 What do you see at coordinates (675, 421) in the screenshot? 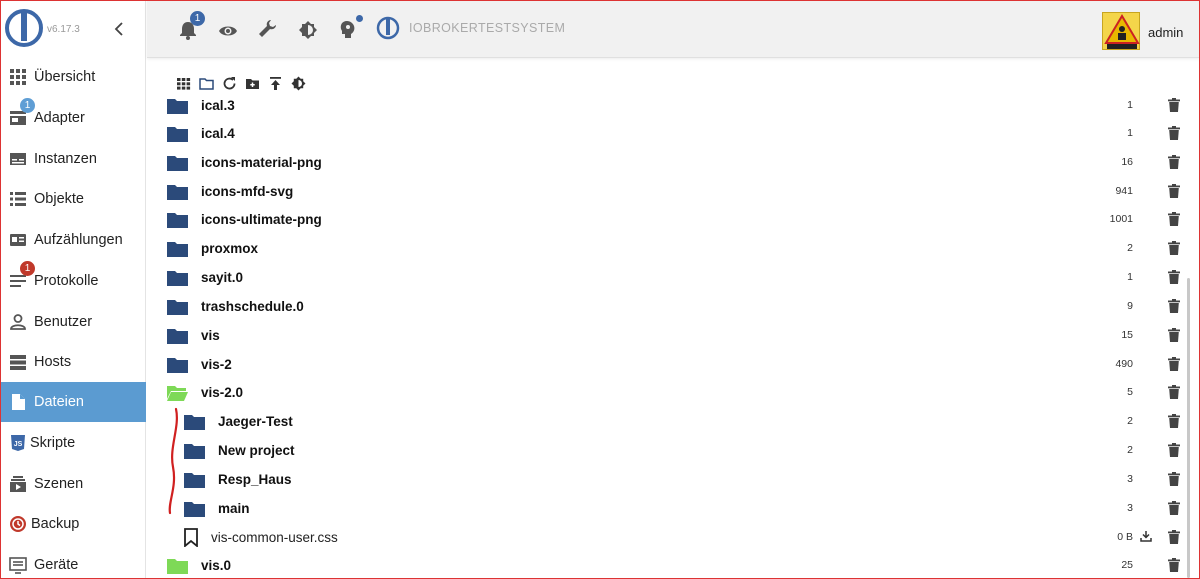
I see `file-row: Jaeger-Test 2` at bounding box center [675, 421].